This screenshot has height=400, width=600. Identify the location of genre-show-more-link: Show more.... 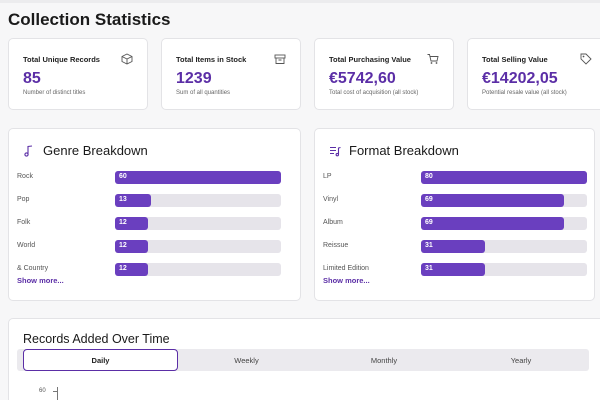
(40, 280).